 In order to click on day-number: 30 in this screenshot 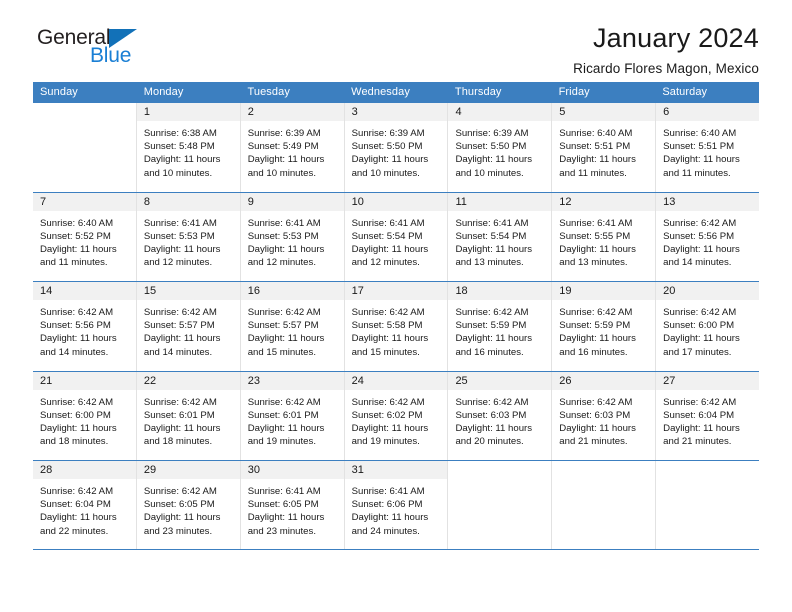, I will do `click(253, 470)`.